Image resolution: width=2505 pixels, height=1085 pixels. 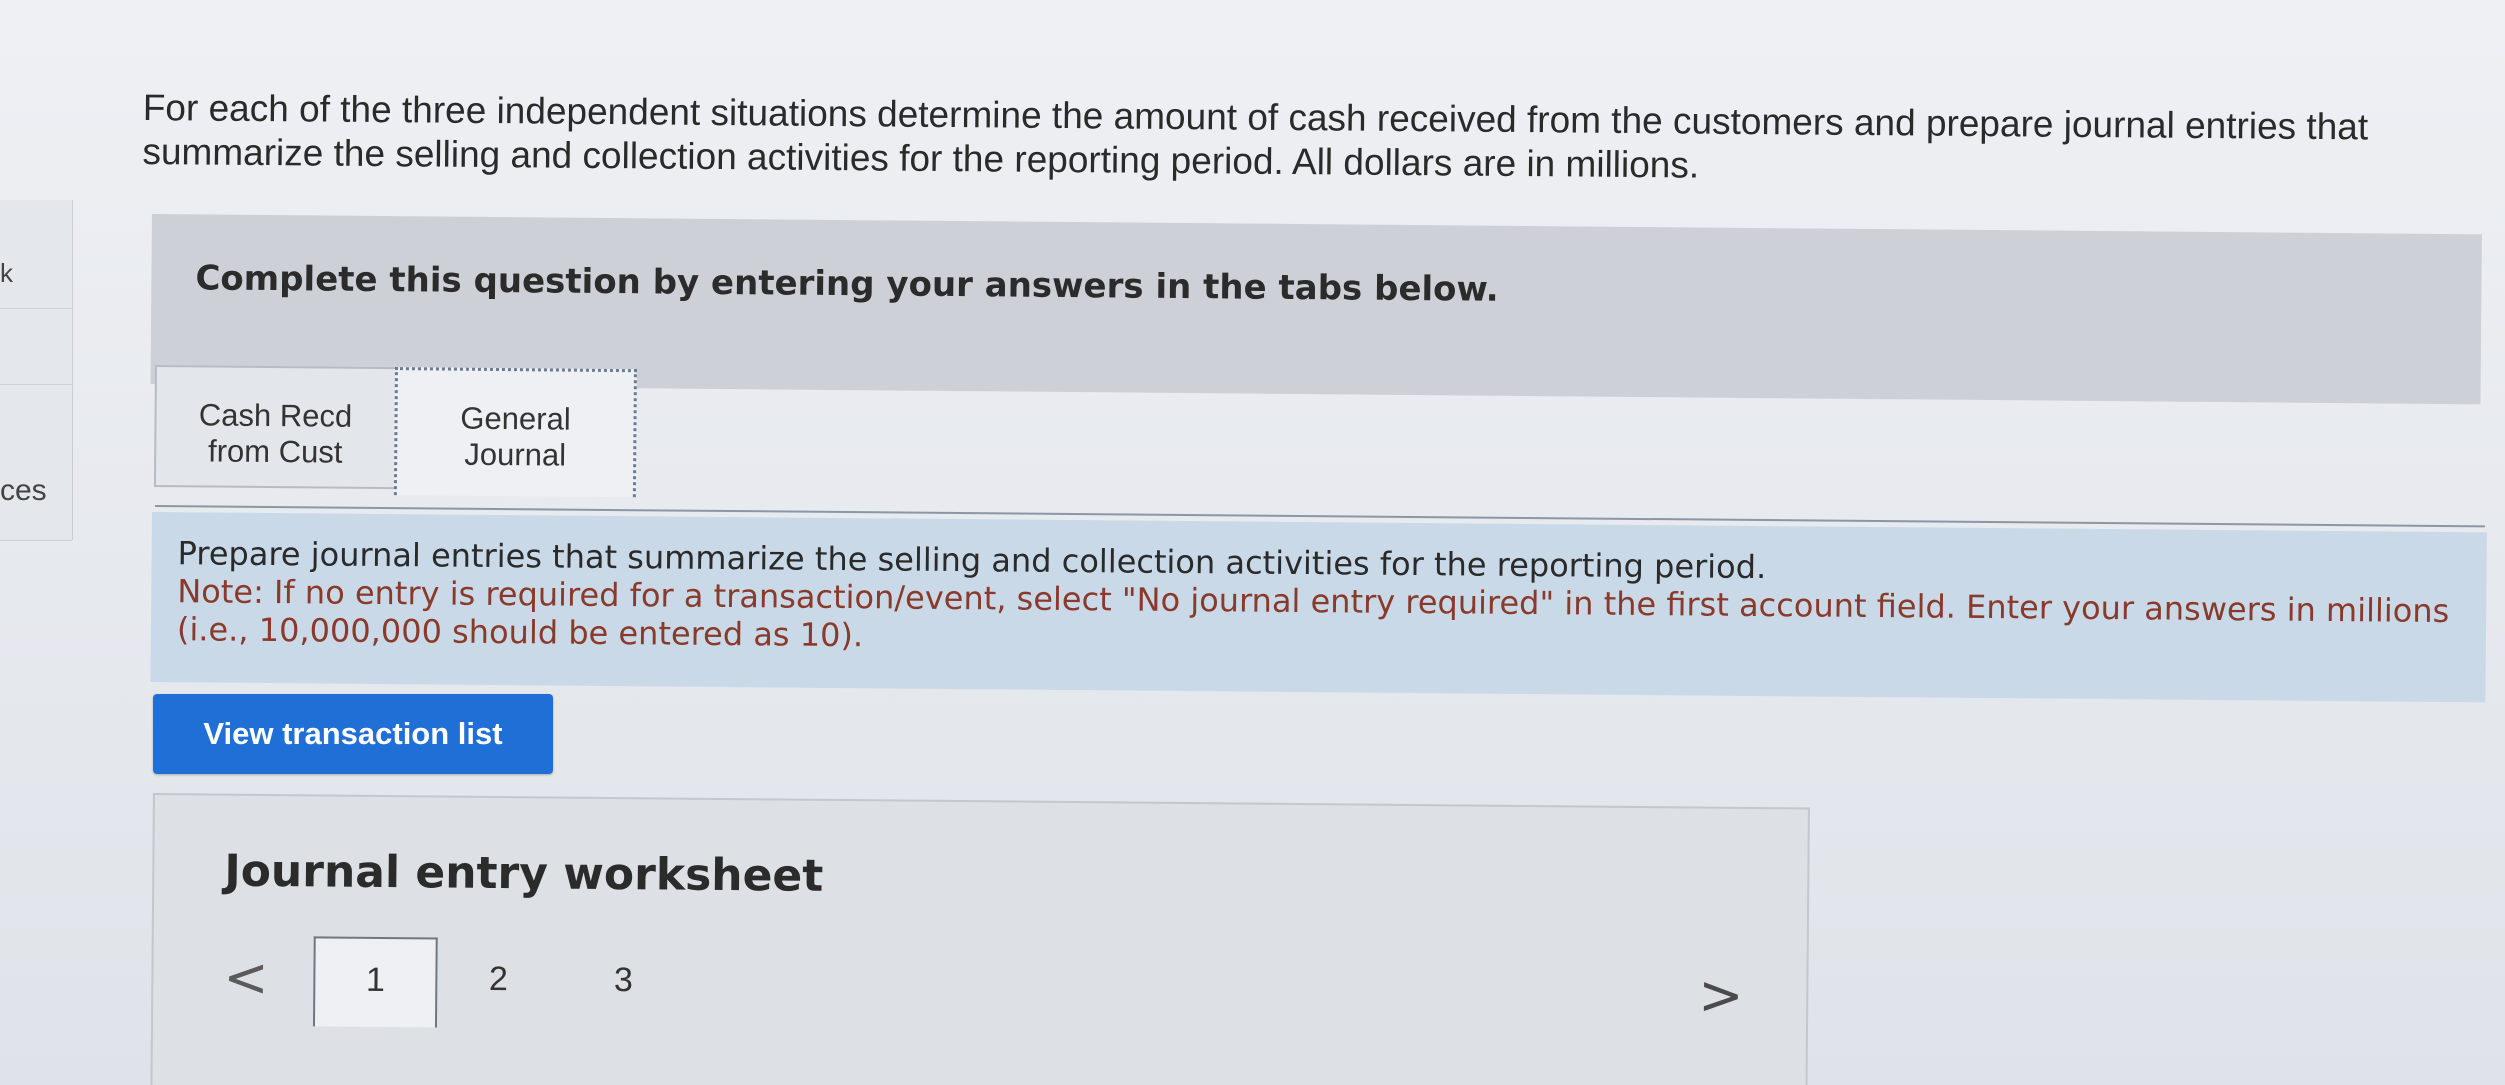 I want to click on view-transaction-list-button: View transaction list, so click(x=353, y=734).